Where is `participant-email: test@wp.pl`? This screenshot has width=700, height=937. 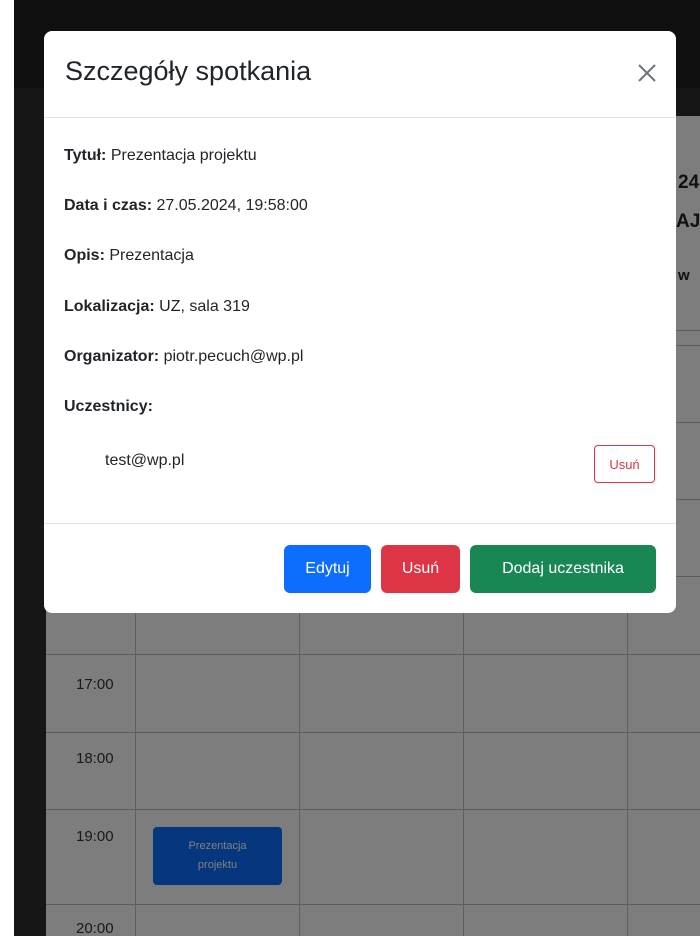
participant-email: test@wp.pl is located at coordinates (145, 460).